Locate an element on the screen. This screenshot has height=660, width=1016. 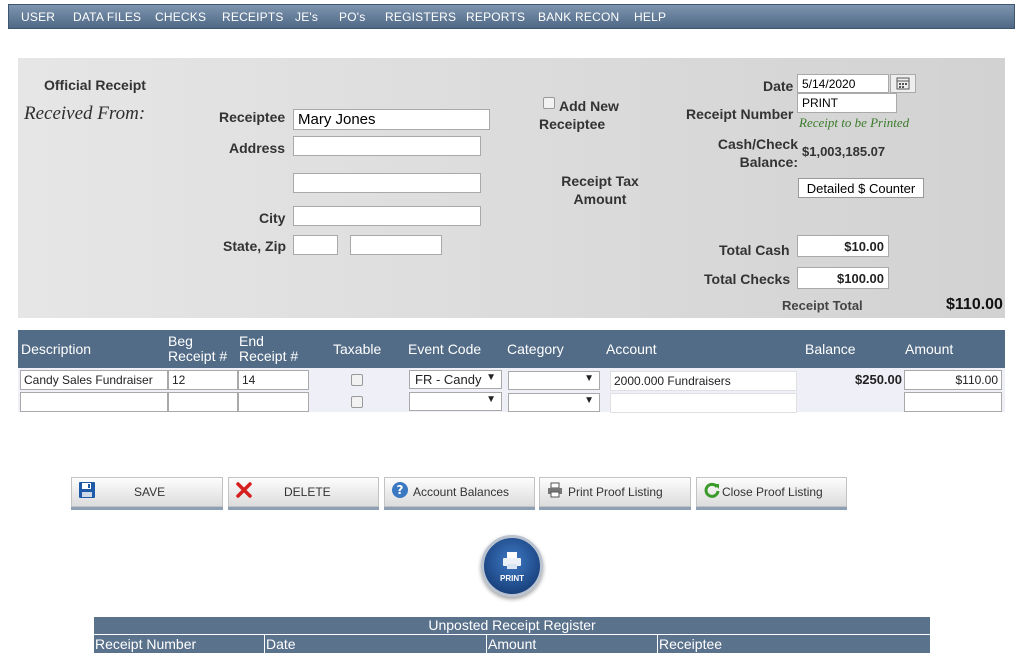
col-balance: Balance is located at coordinates (830, 349).